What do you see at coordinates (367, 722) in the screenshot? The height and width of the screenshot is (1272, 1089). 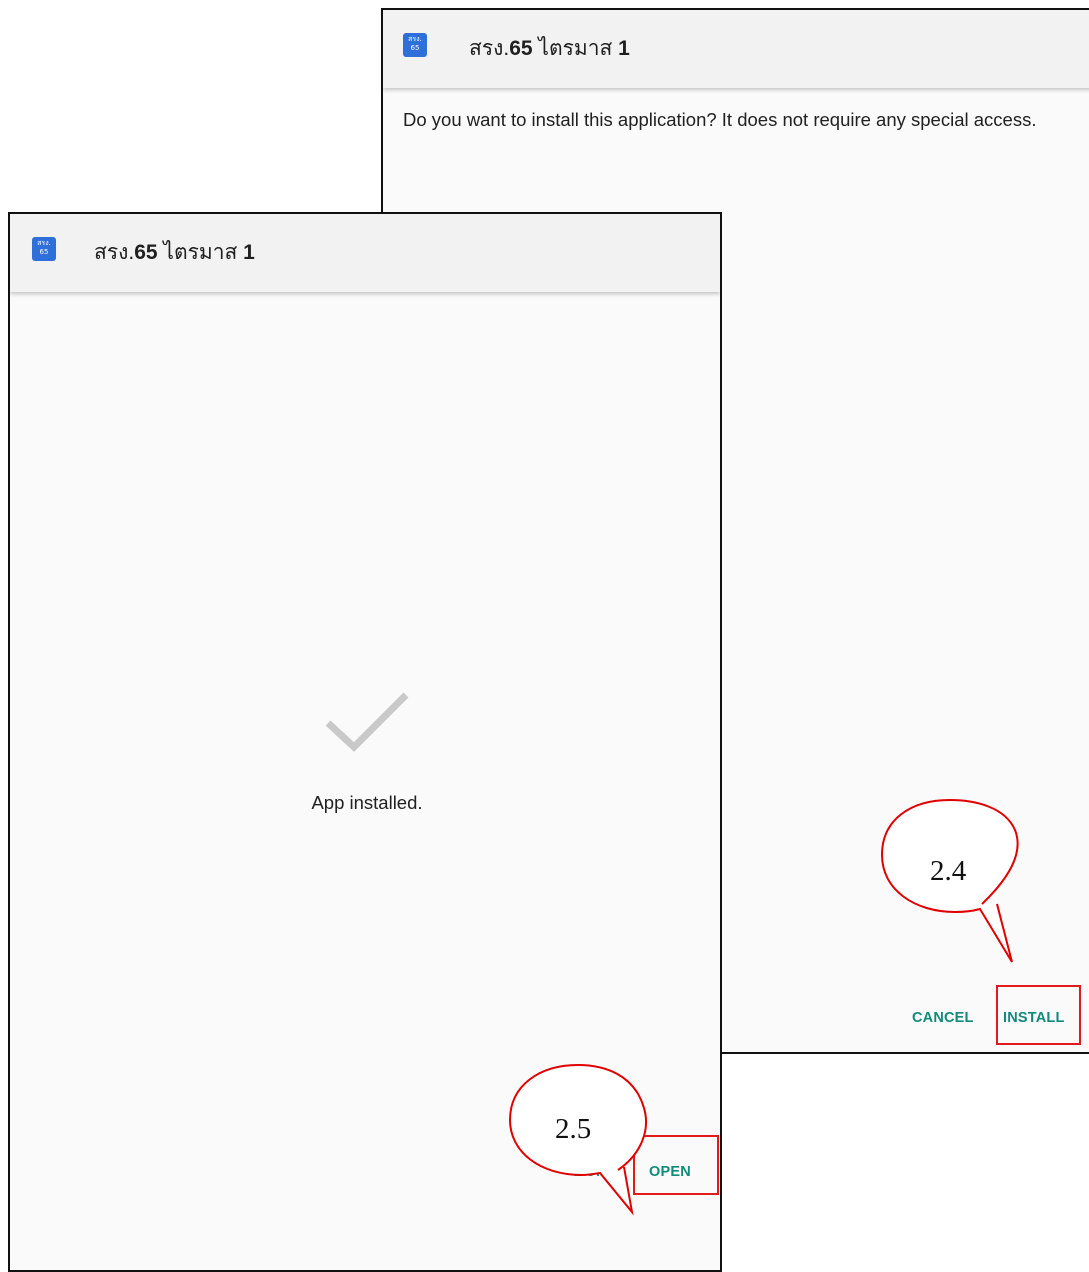 I see `checkmark-icon` at bounding box center [367, 722].